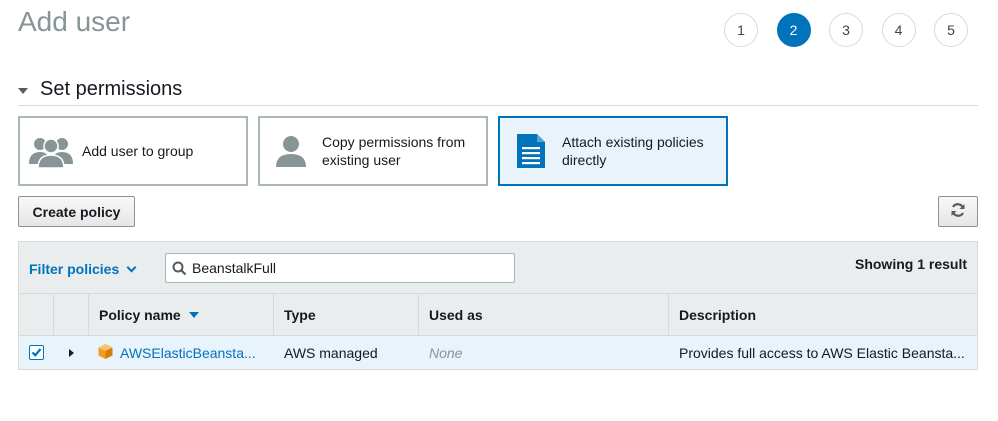 Image resolution: width=998 pixels, height=421 pixels. Describe the element at coordinates (105, 353) in the screenshot. I see `cube-icon` at that location.